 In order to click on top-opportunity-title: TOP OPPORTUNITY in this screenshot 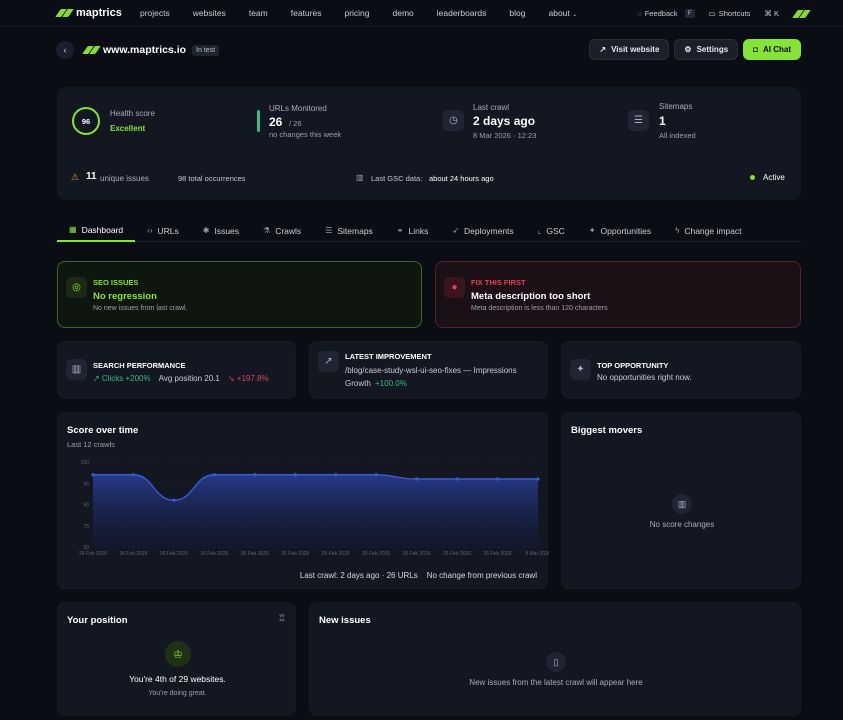, I will do `click(633, 365)`.